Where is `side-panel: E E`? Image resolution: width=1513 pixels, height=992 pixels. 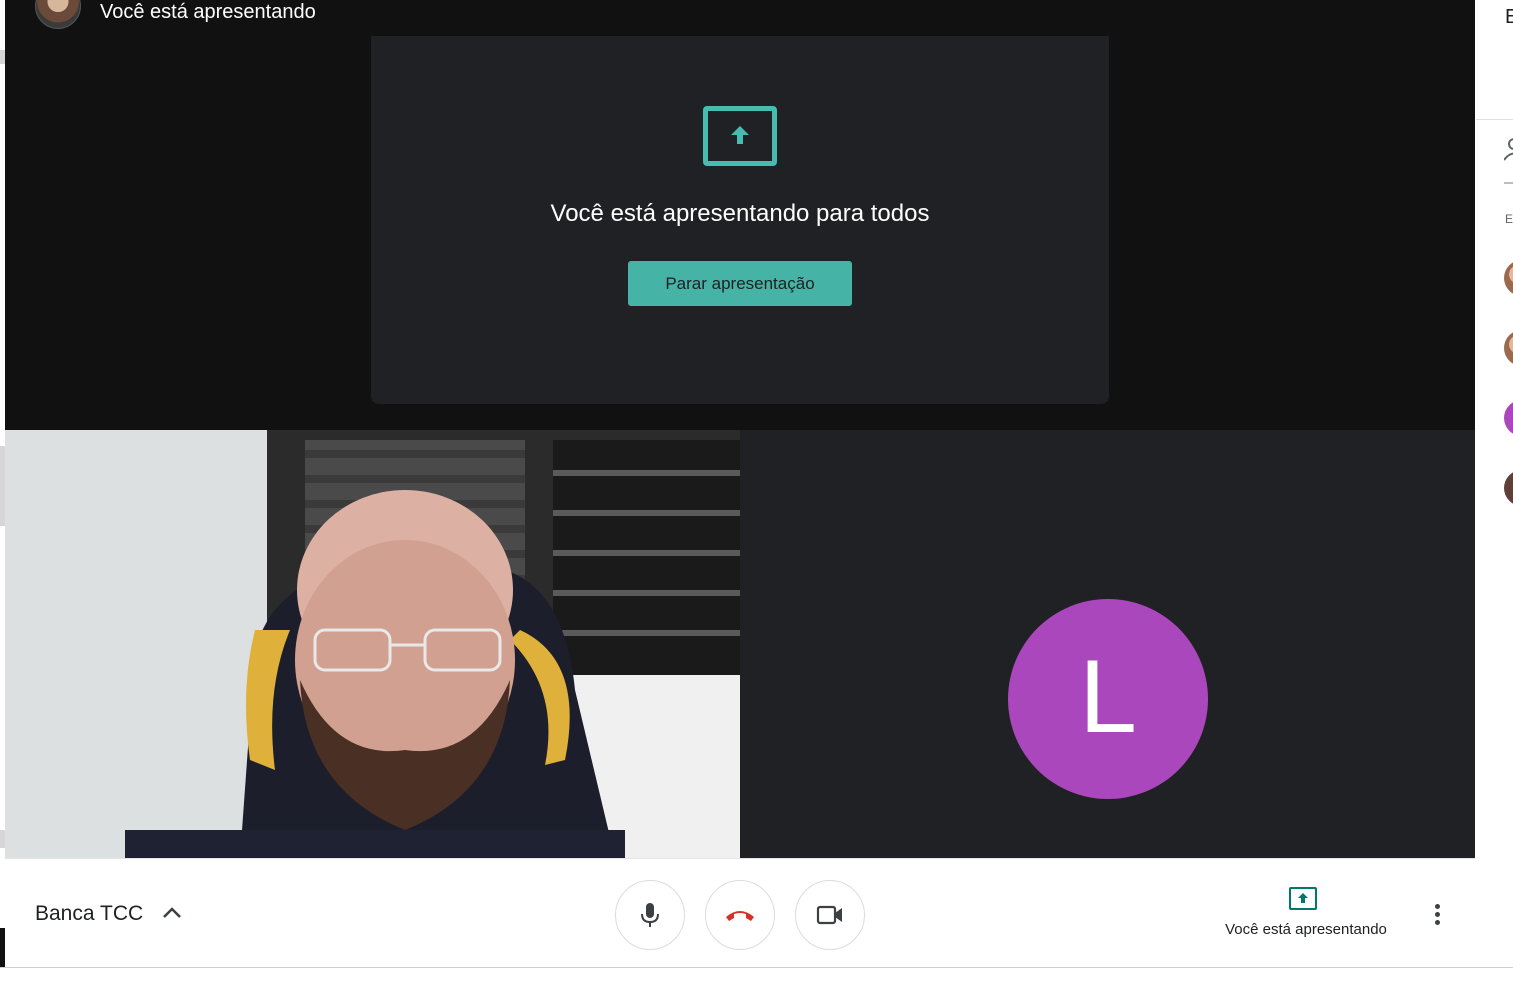
side-panel: E E is located at coordinates (1494, 484).